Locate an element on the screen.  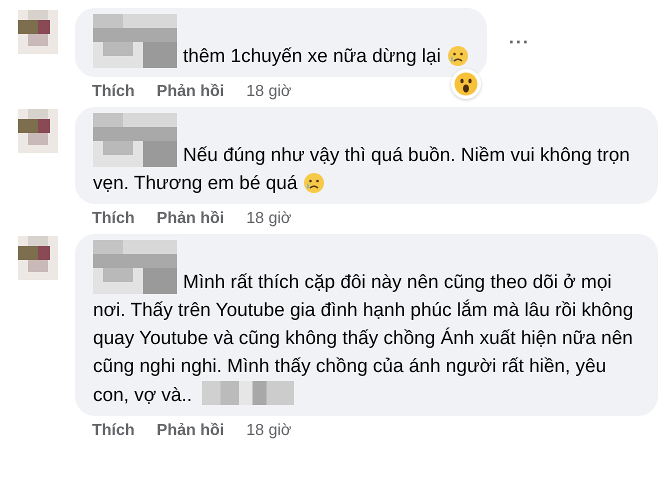
reaction-badge is located at coordinates (465, 84).